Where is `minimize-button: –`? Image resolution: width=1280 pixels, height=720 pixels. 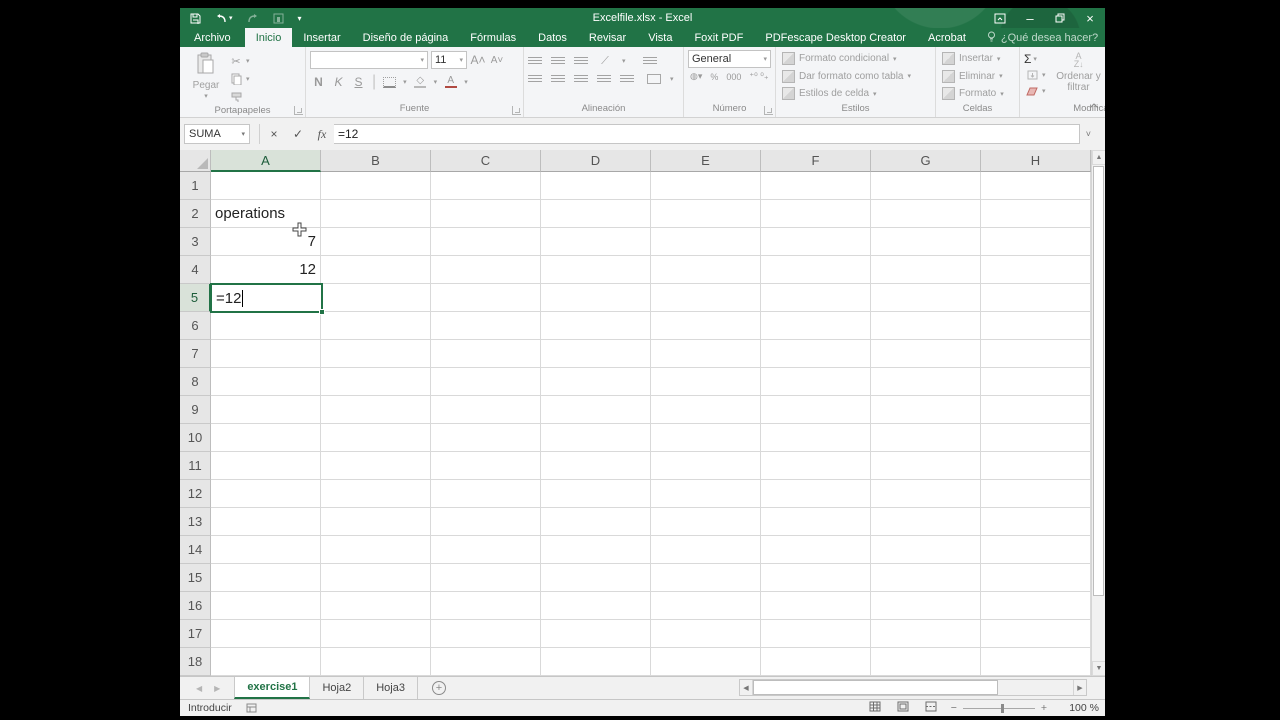
minimize-button: – is located at coordinates (1030, 18).